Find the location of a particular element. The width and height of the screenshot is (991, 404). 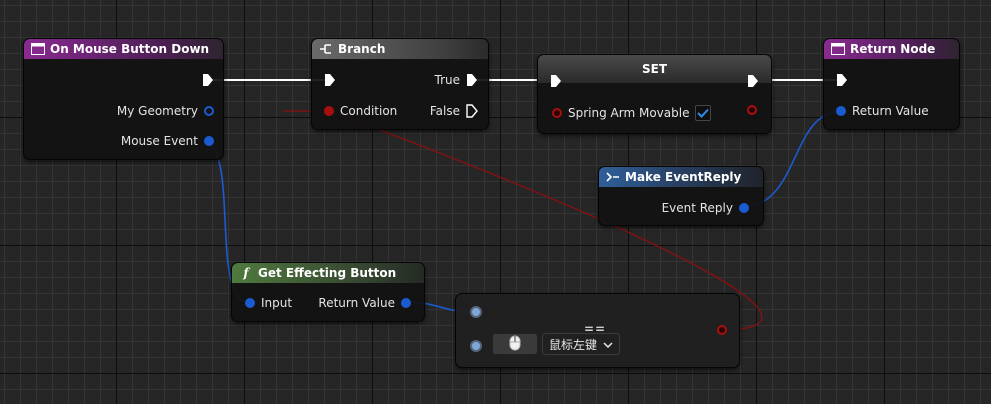

node-branch: Branch True Condition False is located at coordinates (400, 84).